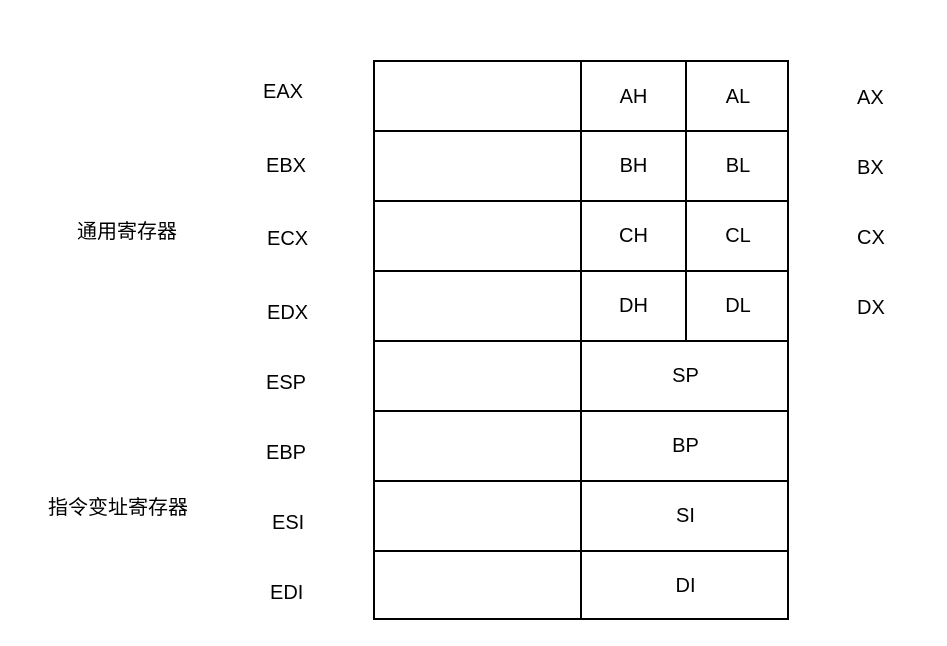 This screenshot has width=947, height=646. I want to click on register-name-esp: ESP, so click(286, 383).